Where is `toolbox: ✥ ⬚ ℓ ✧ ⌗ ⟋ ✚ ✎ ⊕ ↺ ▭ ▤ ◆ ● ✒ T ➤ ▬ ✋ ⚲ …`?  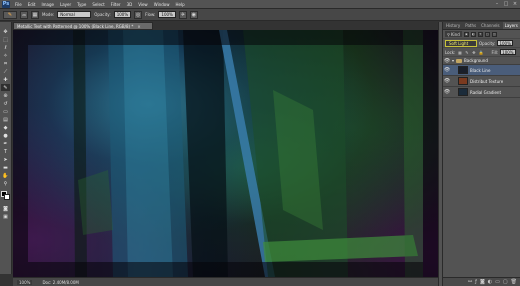 toolbox: ✥ ⬚ ℓ ✧ ⌗ ⟋ ✚ ✎ ⊕ ↺ ▭ ▤ ◆ ● ✒ T ➤ ▬ ✋ ⚲ … is located at coordinates (6, 148).